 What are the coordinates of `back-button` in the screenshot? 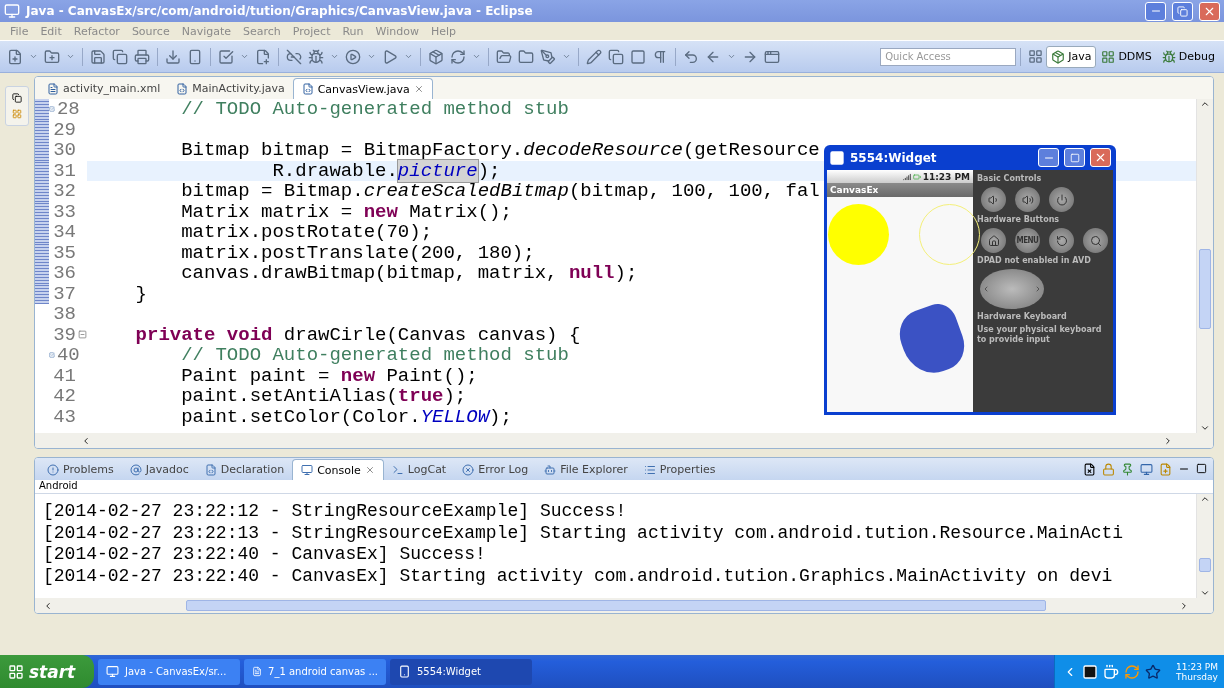 It's located at (1061, 240).